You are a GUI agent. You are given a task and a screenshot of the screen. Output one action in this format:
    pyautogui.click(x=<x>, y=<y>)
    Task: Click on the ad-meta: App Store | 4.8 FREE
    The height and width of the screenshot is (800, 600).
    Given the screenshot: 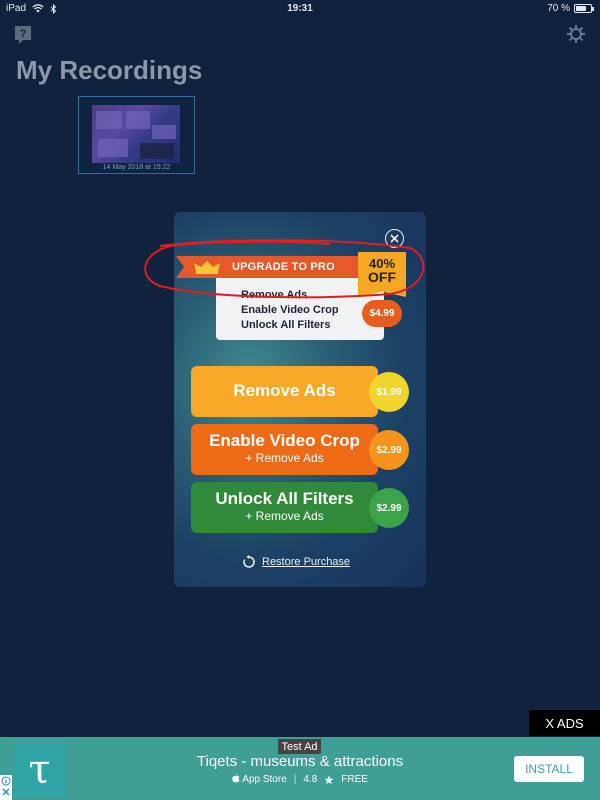 What is the action you would take?
    pyautogui.click(x=300, y=779)
    